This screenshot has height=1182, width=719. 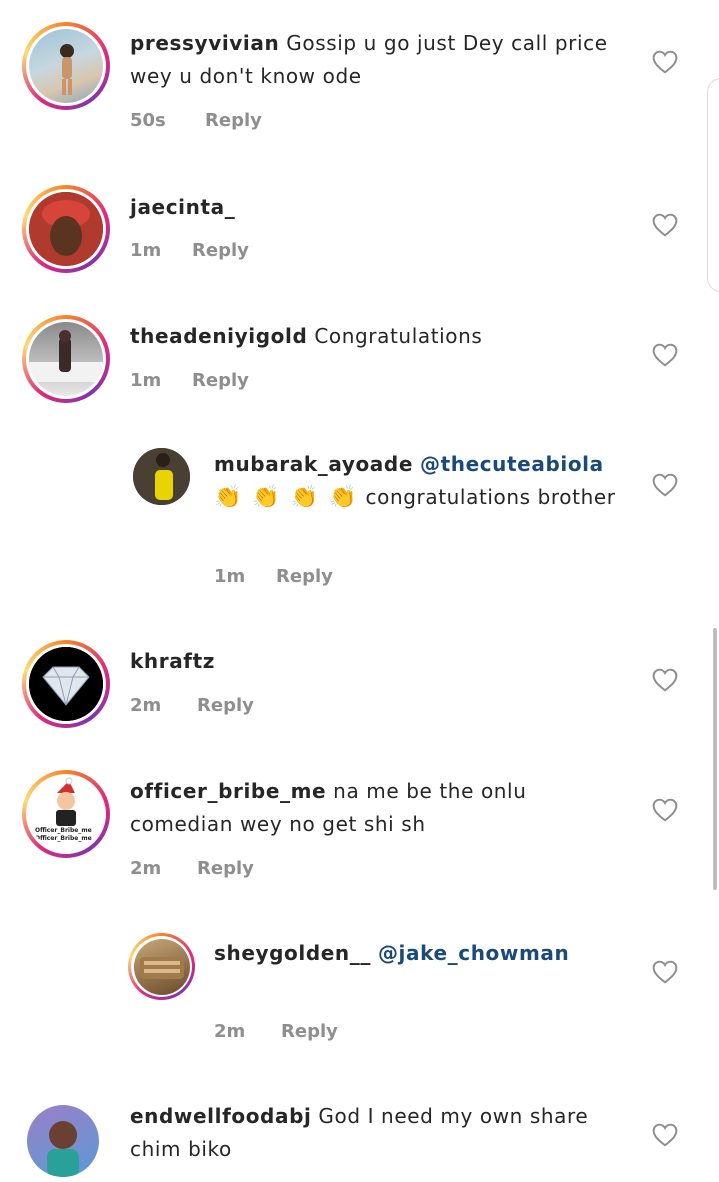 What do you see at coordinates (385, 661) in the screenshot?
I see `comment-text: khraftz` at bounding box center [385, 661].